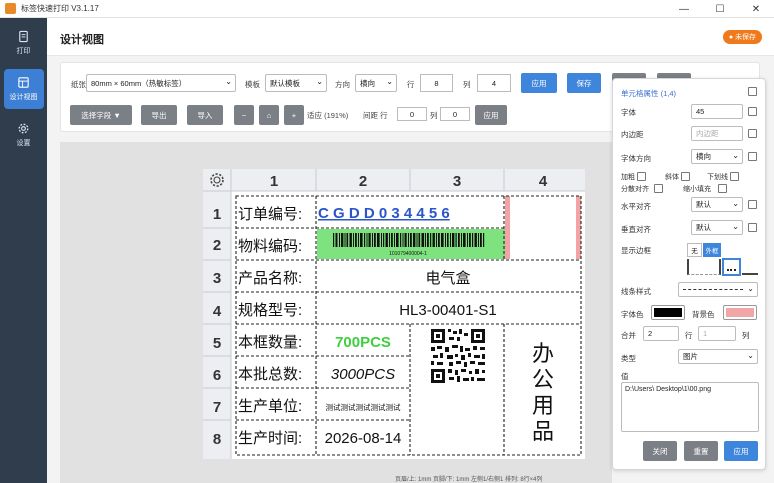 This screenshot has height=483, width=774. Describe the element at coordinates (494, 83) in the screenshot. I see `cols-input: 4` at that location.